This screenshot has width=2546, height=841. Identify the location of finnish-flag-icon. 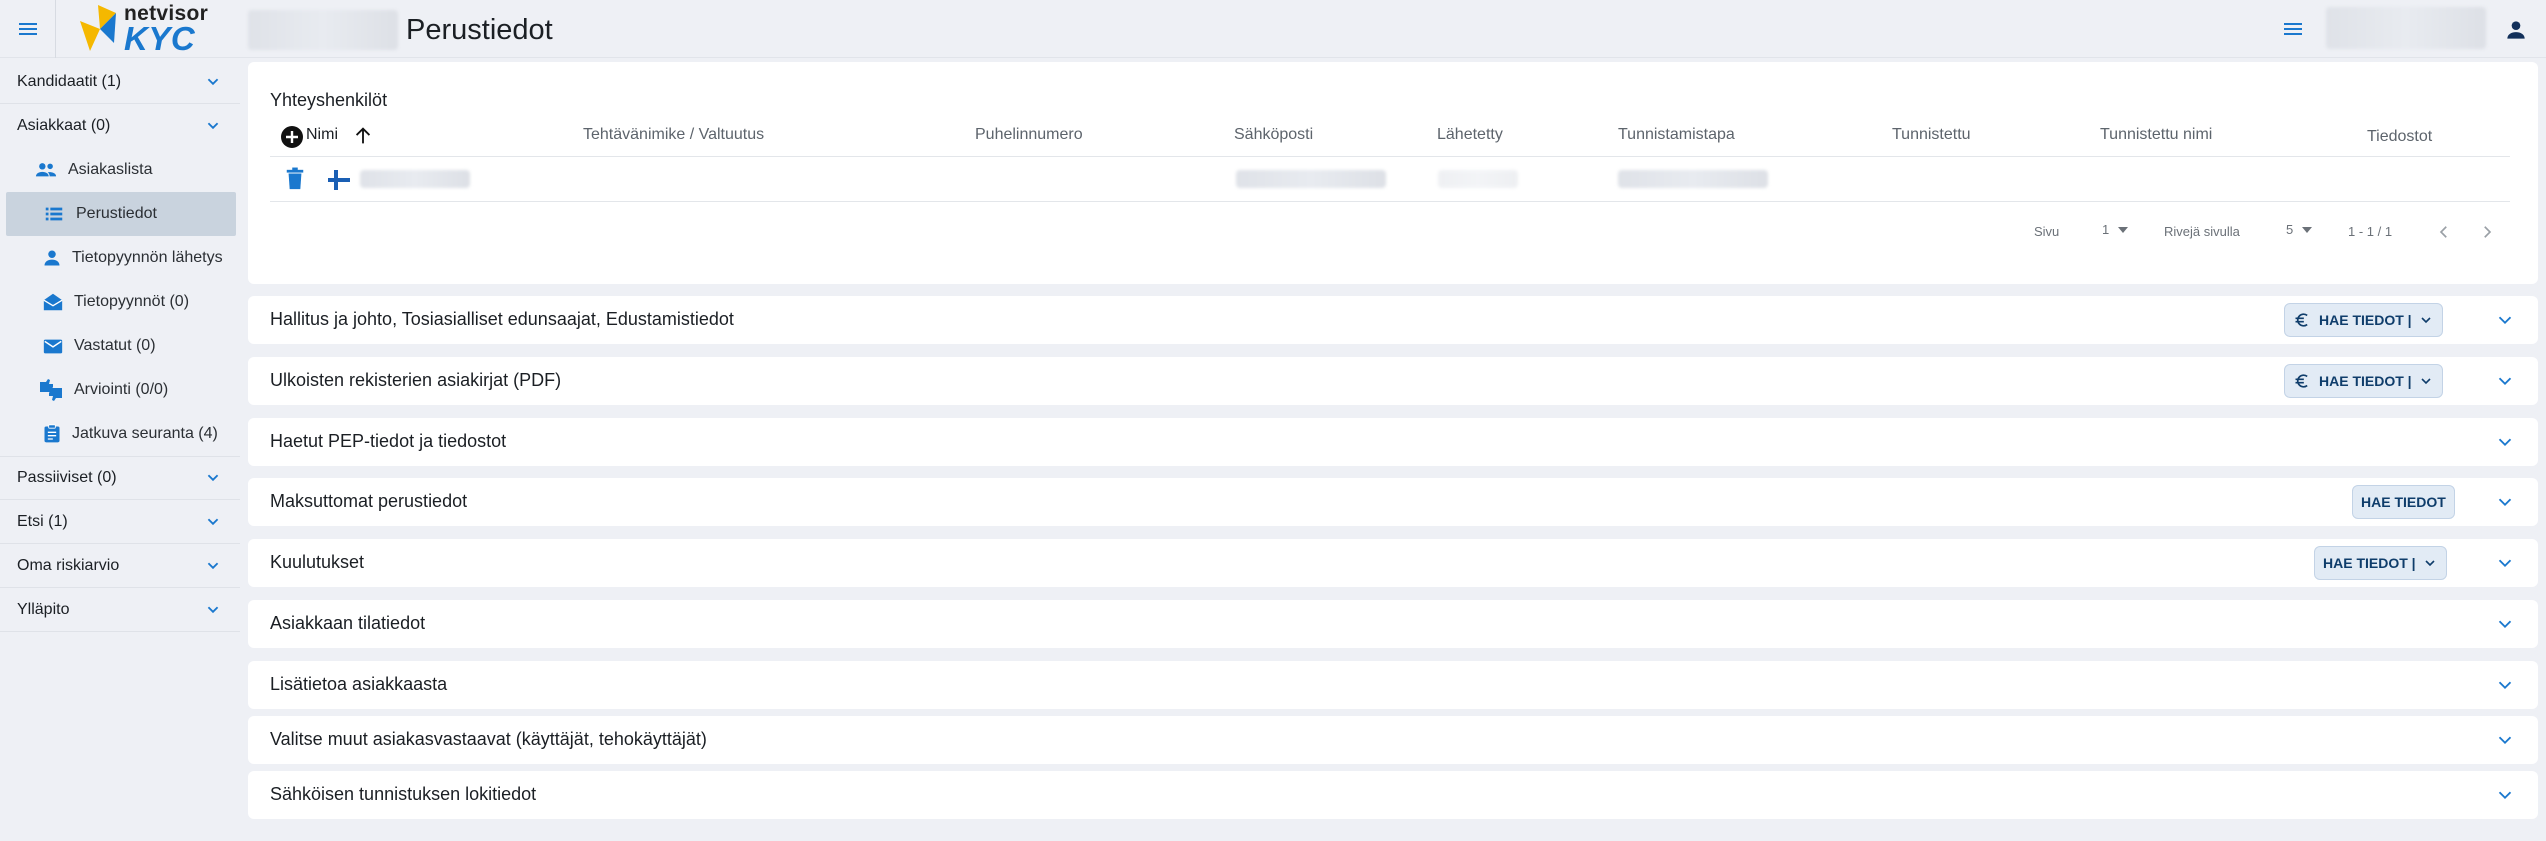
(339, 180).